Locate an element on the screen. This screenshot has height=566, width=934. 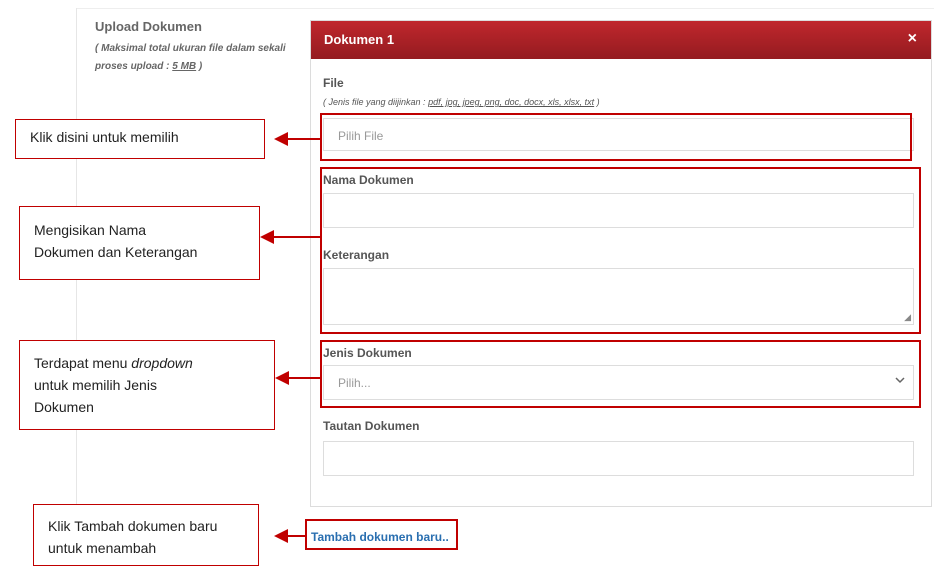
upload-note-line2: proses upload : 5 MB ) is located at coordinates (195, 67).